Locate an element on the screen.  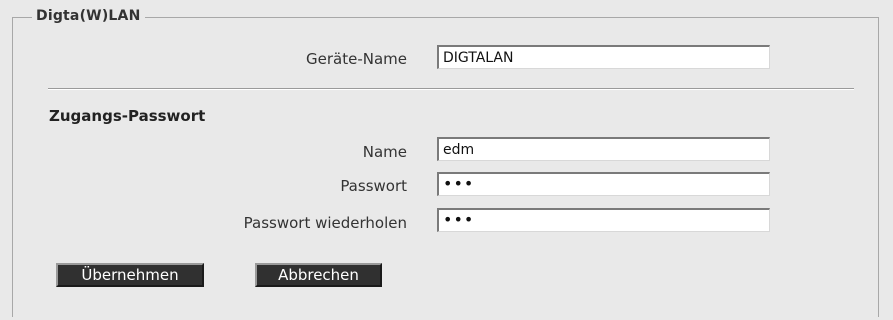
username-input: edm is located at coordinates (603, 149).